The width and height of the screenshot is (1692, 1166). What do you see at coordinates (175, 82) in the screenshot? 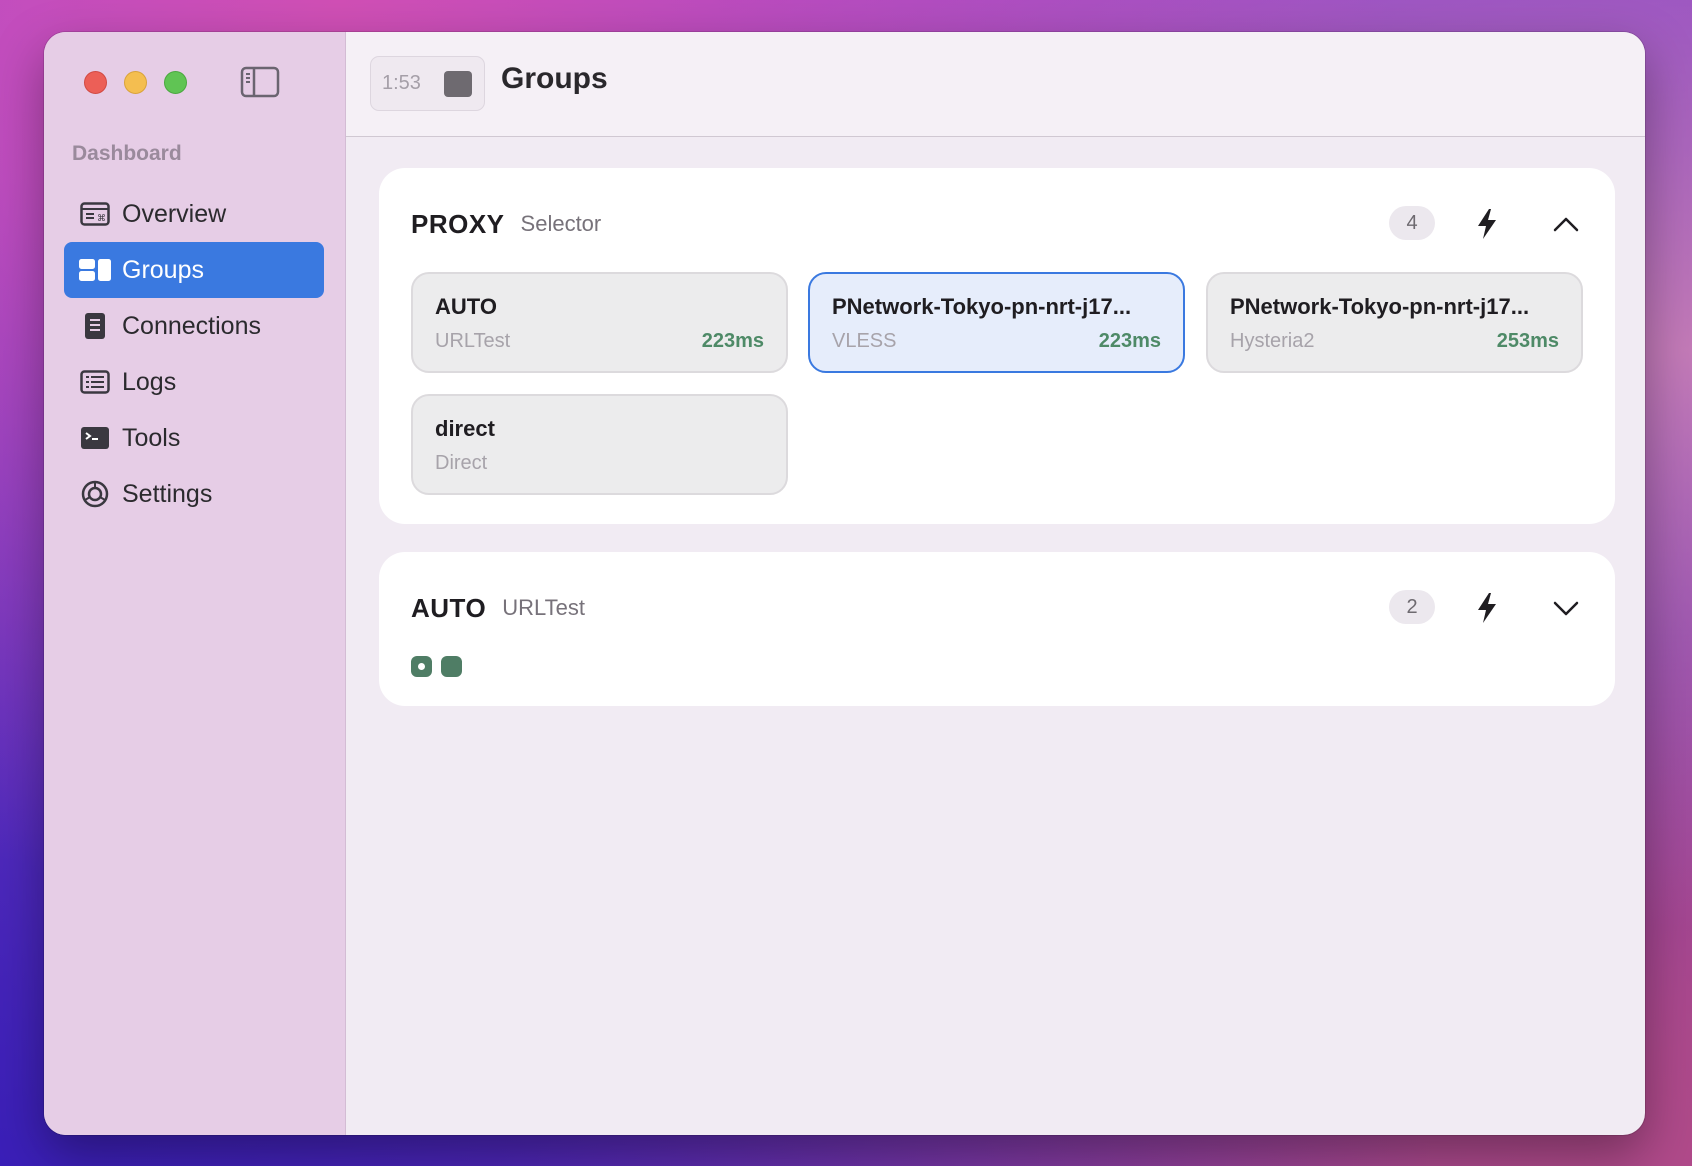
I see `zoom-window-button` at bounding box center [175, 82].